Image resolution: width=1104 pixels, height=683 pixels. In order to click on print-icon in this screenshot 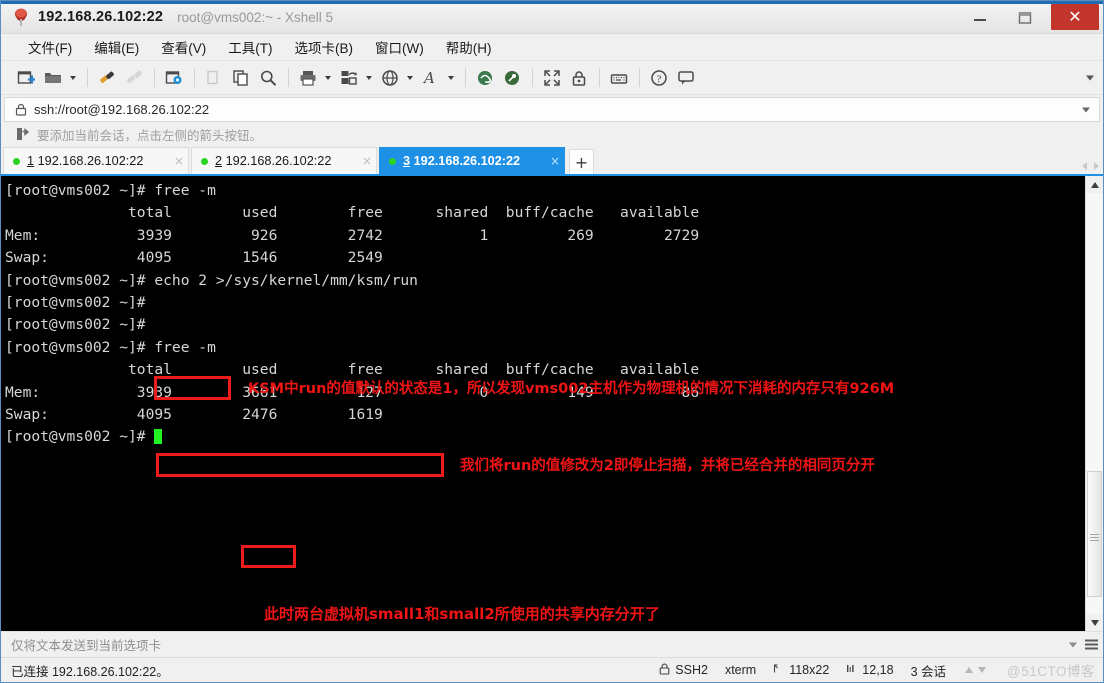, I will do `click(308, 78)`.